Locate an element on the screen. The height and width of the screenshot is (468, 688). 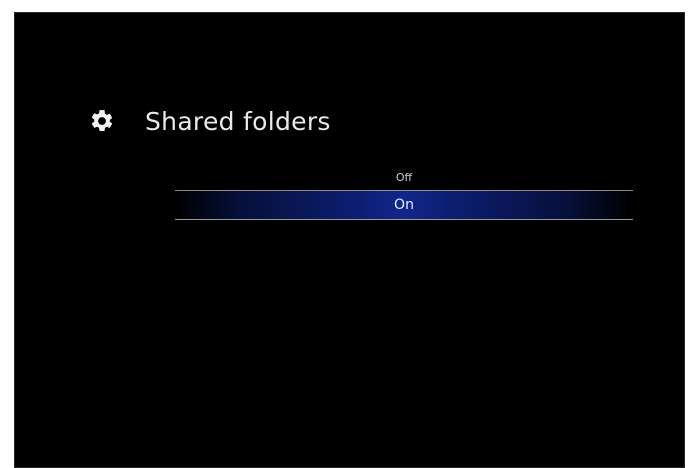
settings-header: Shared folders is located at coordinates (209, 121).